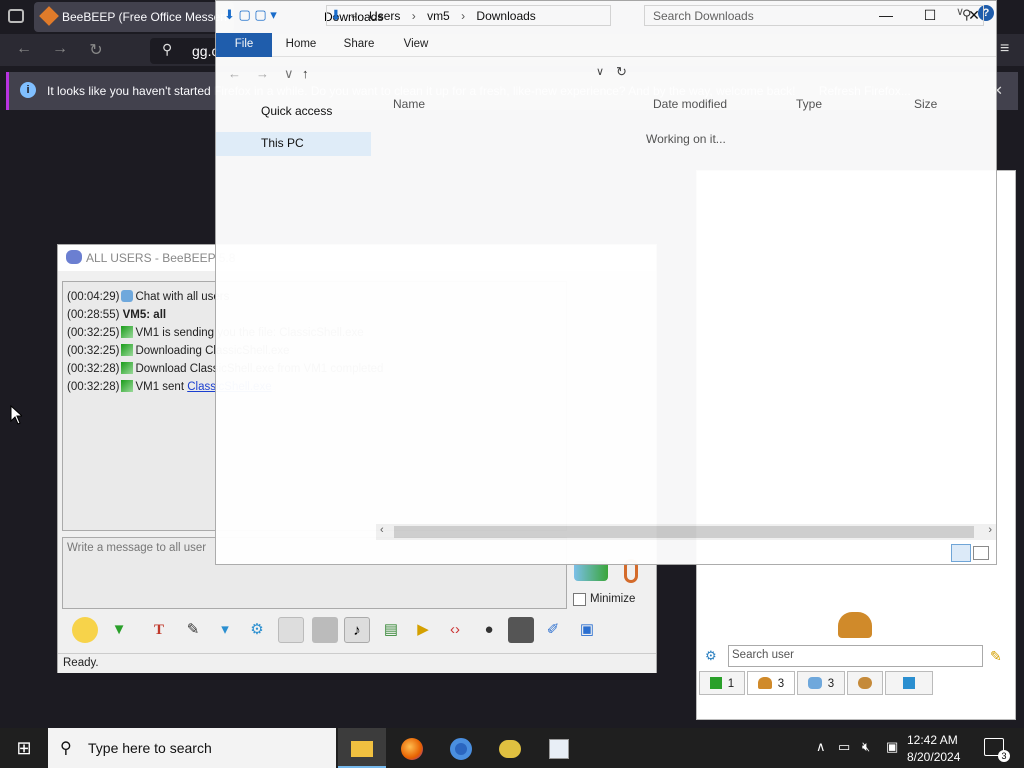 This screenshot has width=1024, height=768. What do you see at coordinates (161, 387) in the screenshot?
I see `message-text: VM1 sent` at bounding box center [161, 387].